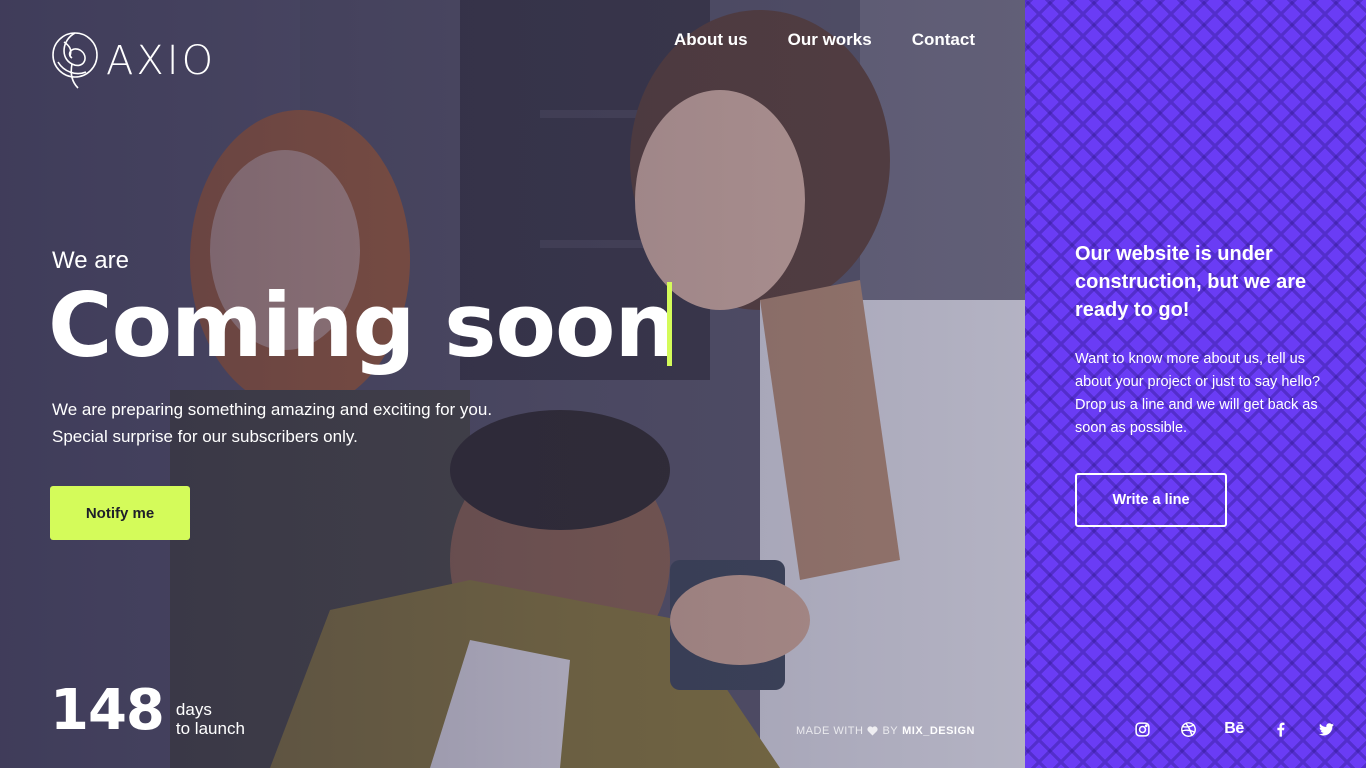 Image resolution: width=1366 pixels, height=768 pixels. What do you see at coordinates (830, 731) in the screenshot?
I see `credit-prefix: MADE WITH` at bounding box center [830, 731].